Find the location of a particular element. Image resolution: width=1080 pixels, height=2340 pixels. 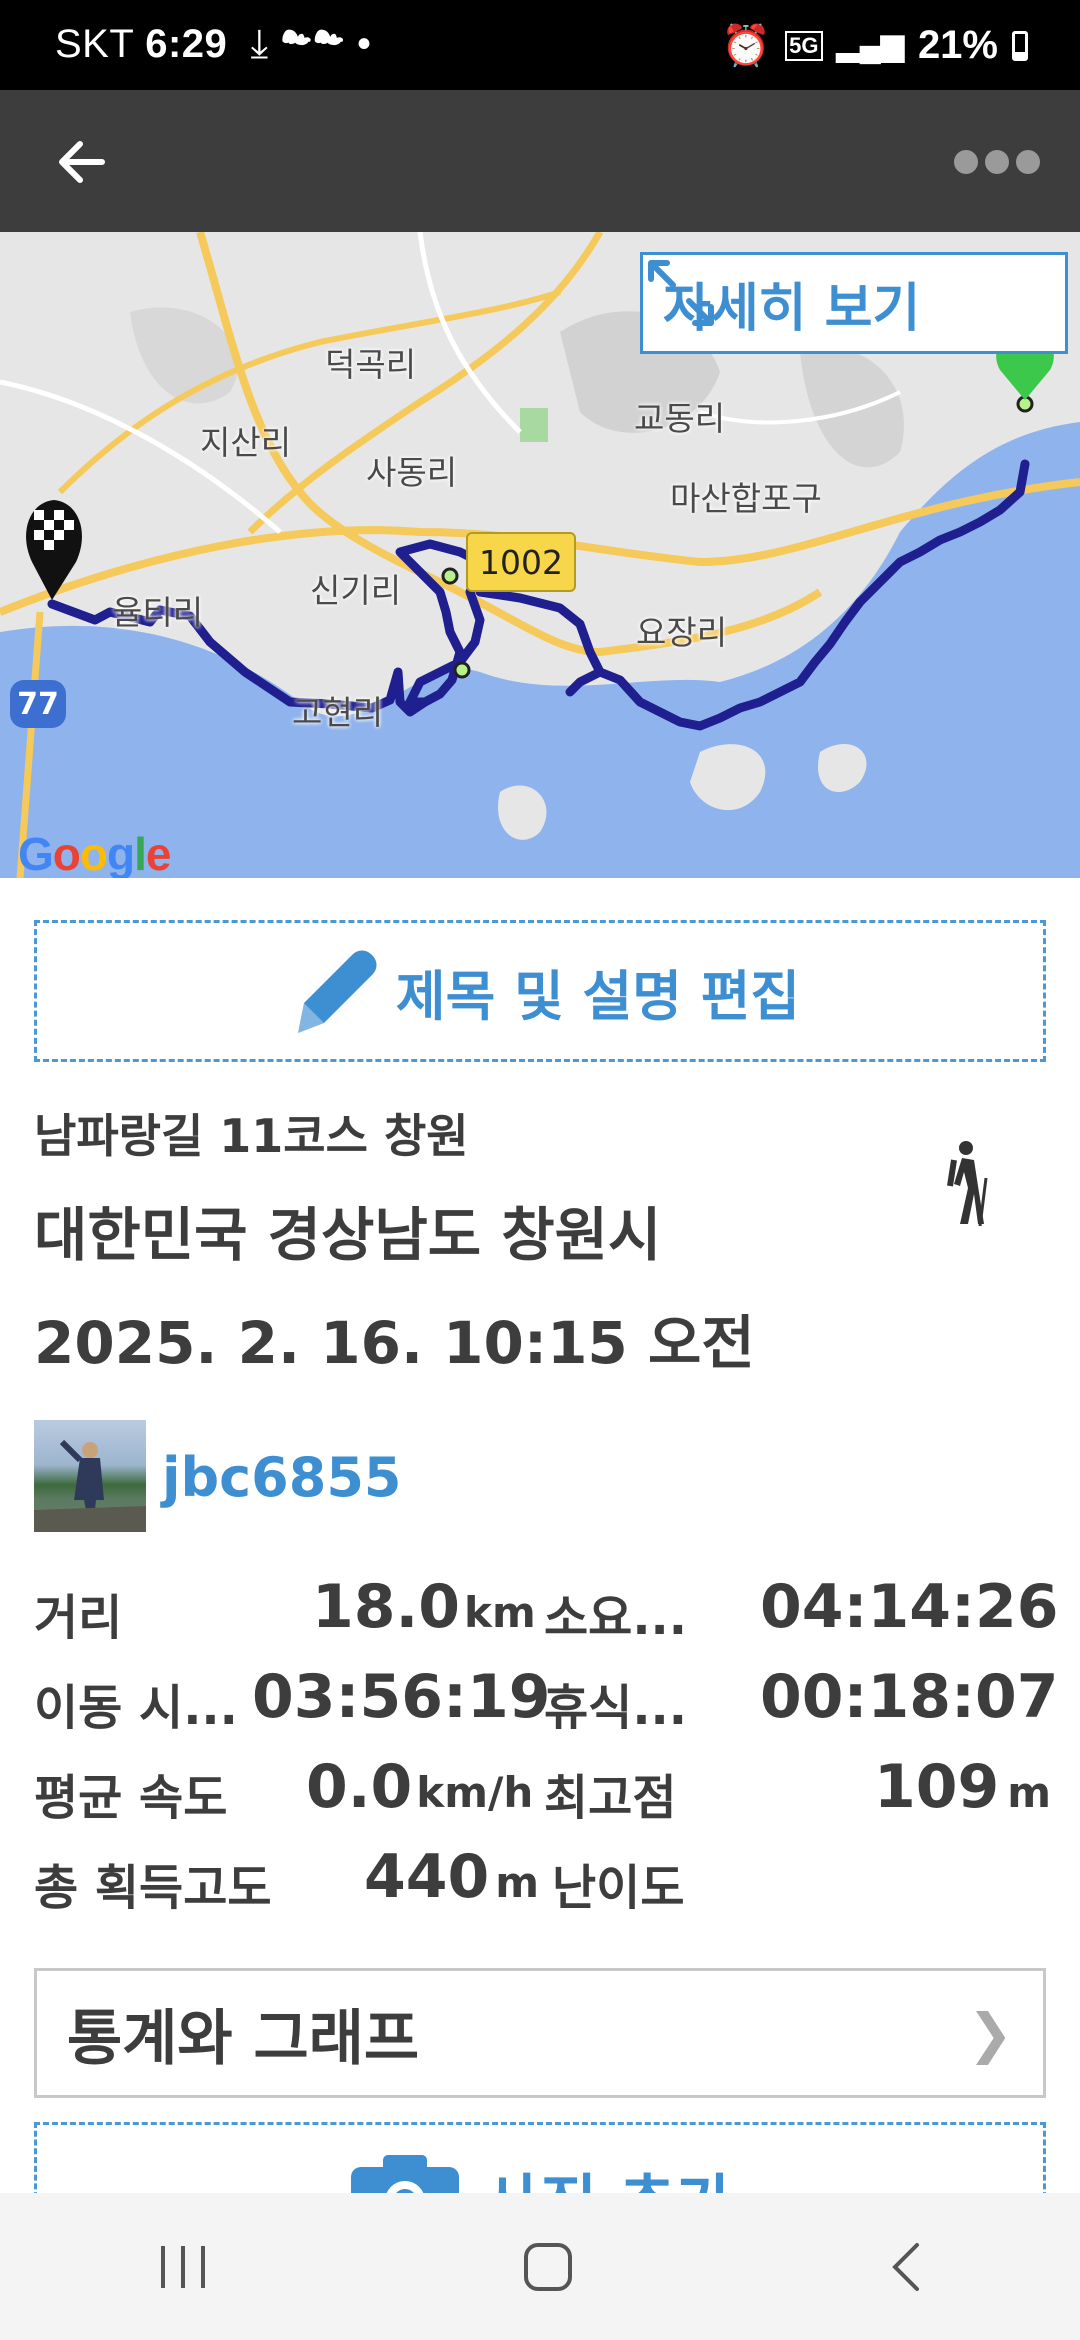

datetime-text: 2025. 2. 16. 10:15 오전 is located at coordinates (394, 1343).